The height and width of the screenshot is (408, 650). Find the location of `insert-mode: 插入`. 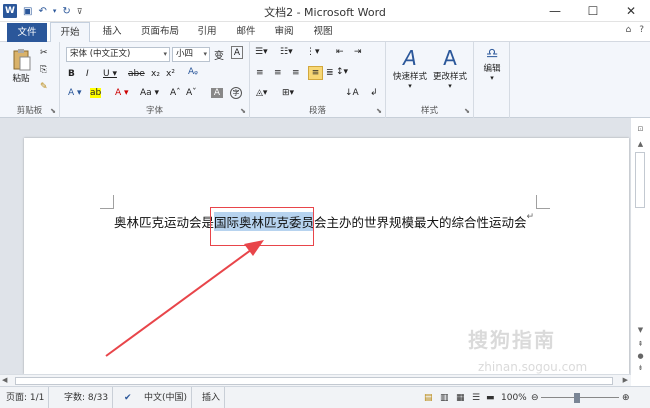

insert-mode: 插入 is located at coordinates (212, 397).